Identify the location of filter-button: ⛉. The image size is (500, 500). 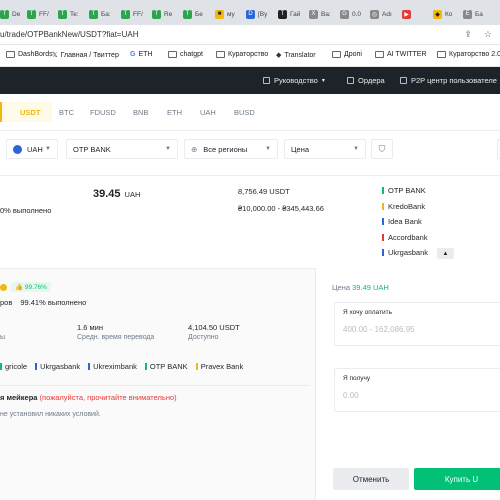
(382, 149).